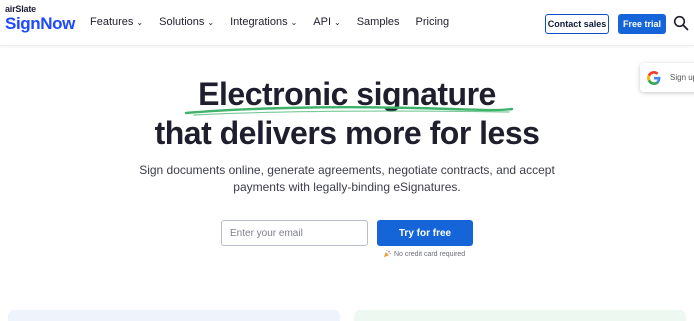 This screenshot has height=321, width=694. I want to click on nav-item-solutions: Solutions ⌄, so click(186, 22).